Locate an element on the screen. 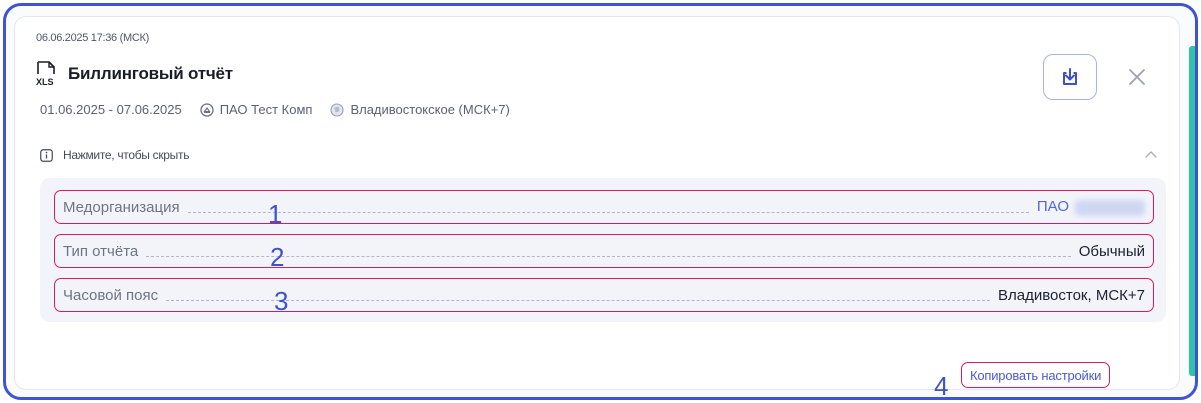  report-title: Биллинговый отчёт is located at coordinates (150, 73).